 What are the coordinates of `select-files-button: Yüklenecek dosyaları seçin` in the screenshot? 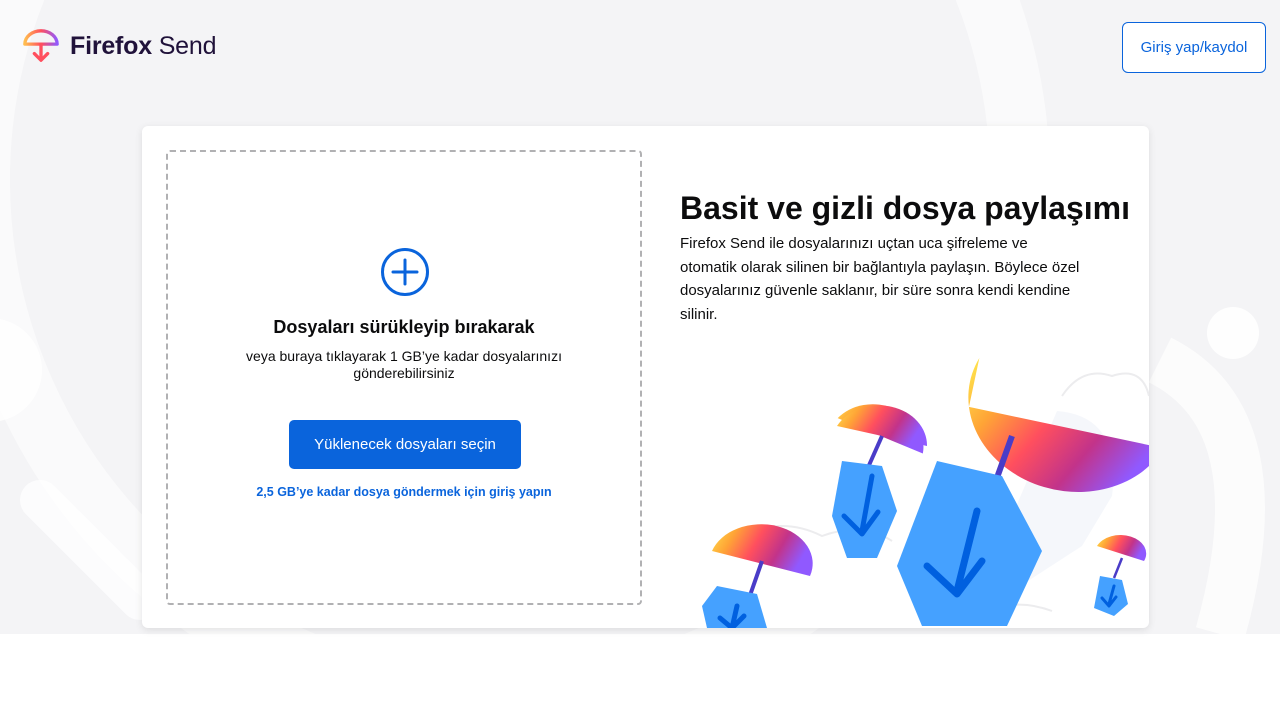 It's located at (405, 444).